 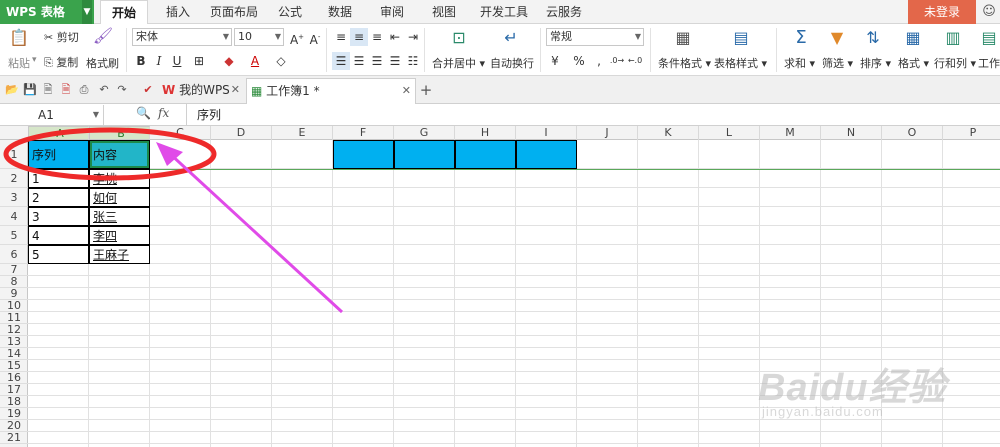 What do you see at coordinates (555, 61) in the screenshot?
I see `currency-icon: ¥` at bounding box center [555, 61].